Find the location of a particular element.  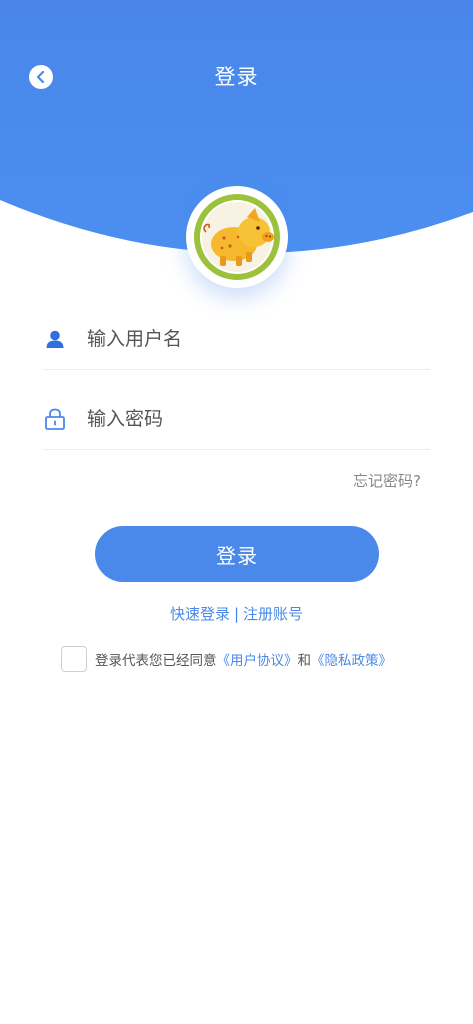

agreement-row: 登录代表您已经同意 《用户协议》 和 《隐私政策》 is located at coordinates (226, 659).